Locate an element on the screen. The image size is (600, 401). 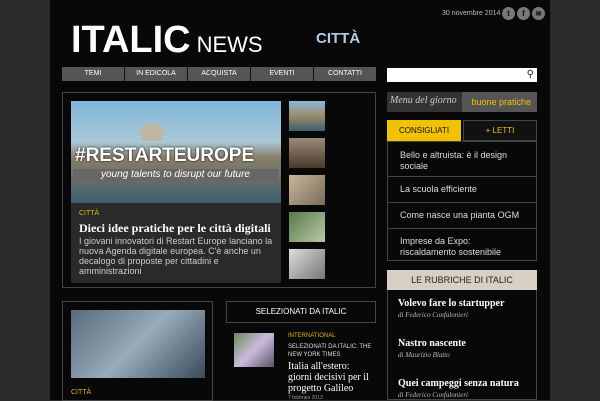
facebook-icon: f is located at coordinates (523, 13).